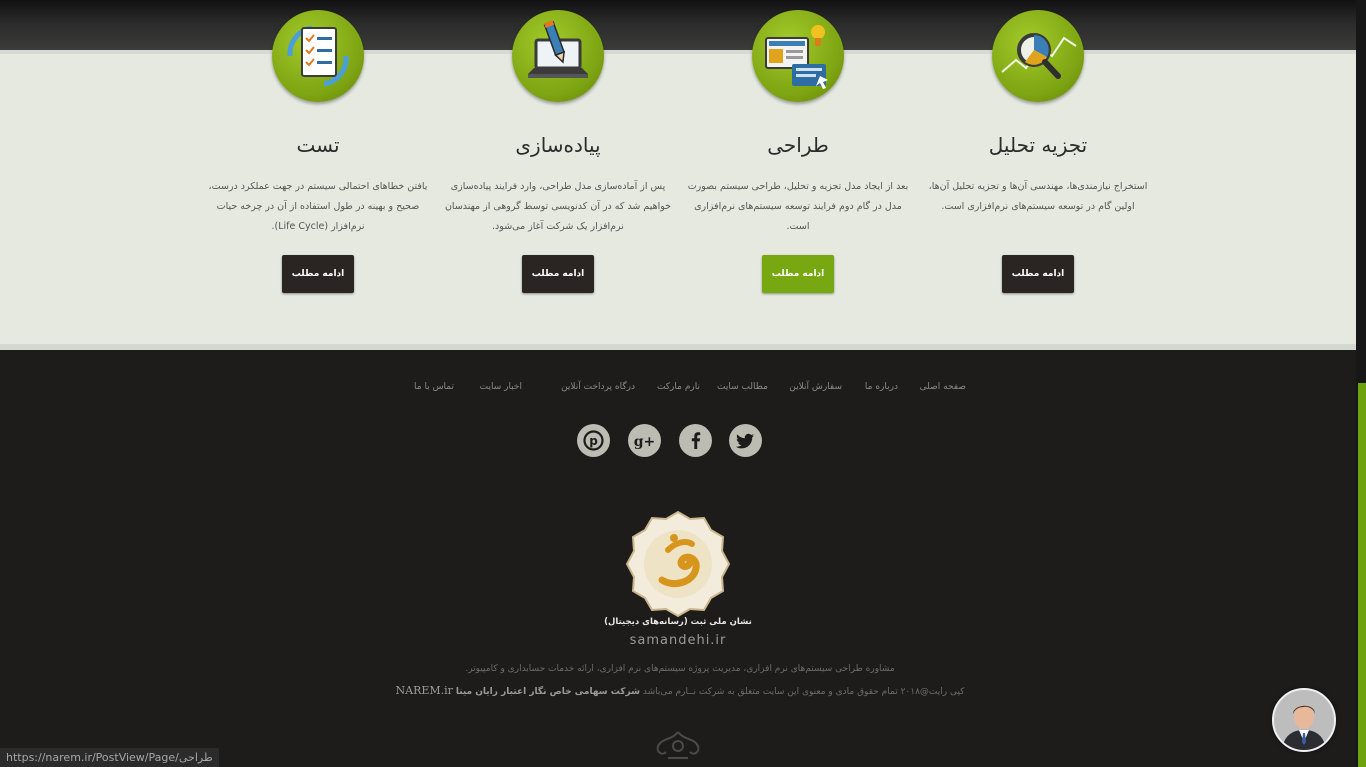 This screenshot has width=1366, height=767. Describe the element at coordinates (109, 757) in the screenshot. I see `status-bar-url: https://narem.ir/PostView/Page/طراحی` at that location.